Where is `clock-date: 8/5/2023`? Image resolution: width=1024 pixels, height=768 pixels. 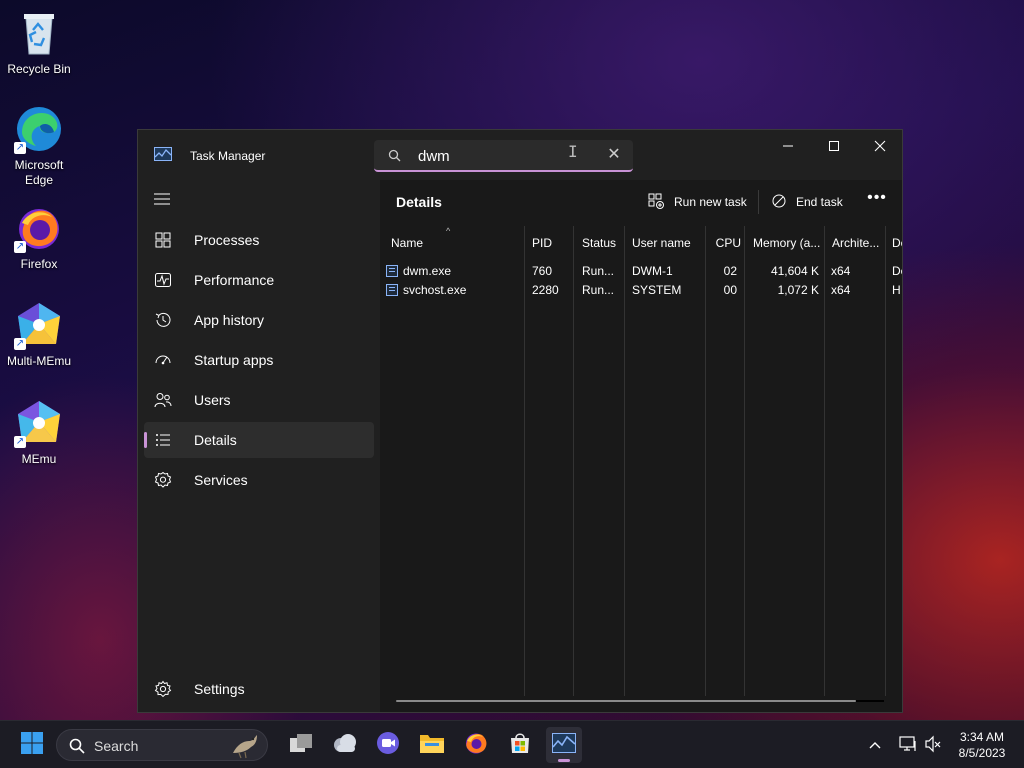 clock-date: 8/5/2023 is located at coordinates (982, 753).